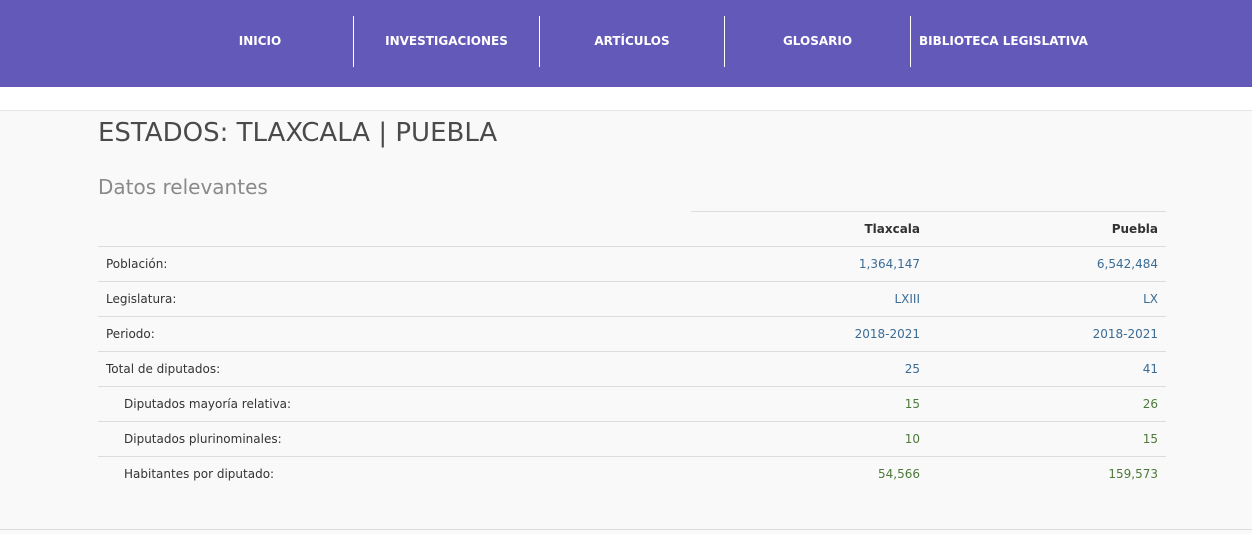 Image resolution: width=1252 pixels, height=534 pixels. What do you see at coordinates (632, 404) in the screenshot?
I see `table-row: Diputados mayoría relativa: 15 26` at bounding box center [632, 404].